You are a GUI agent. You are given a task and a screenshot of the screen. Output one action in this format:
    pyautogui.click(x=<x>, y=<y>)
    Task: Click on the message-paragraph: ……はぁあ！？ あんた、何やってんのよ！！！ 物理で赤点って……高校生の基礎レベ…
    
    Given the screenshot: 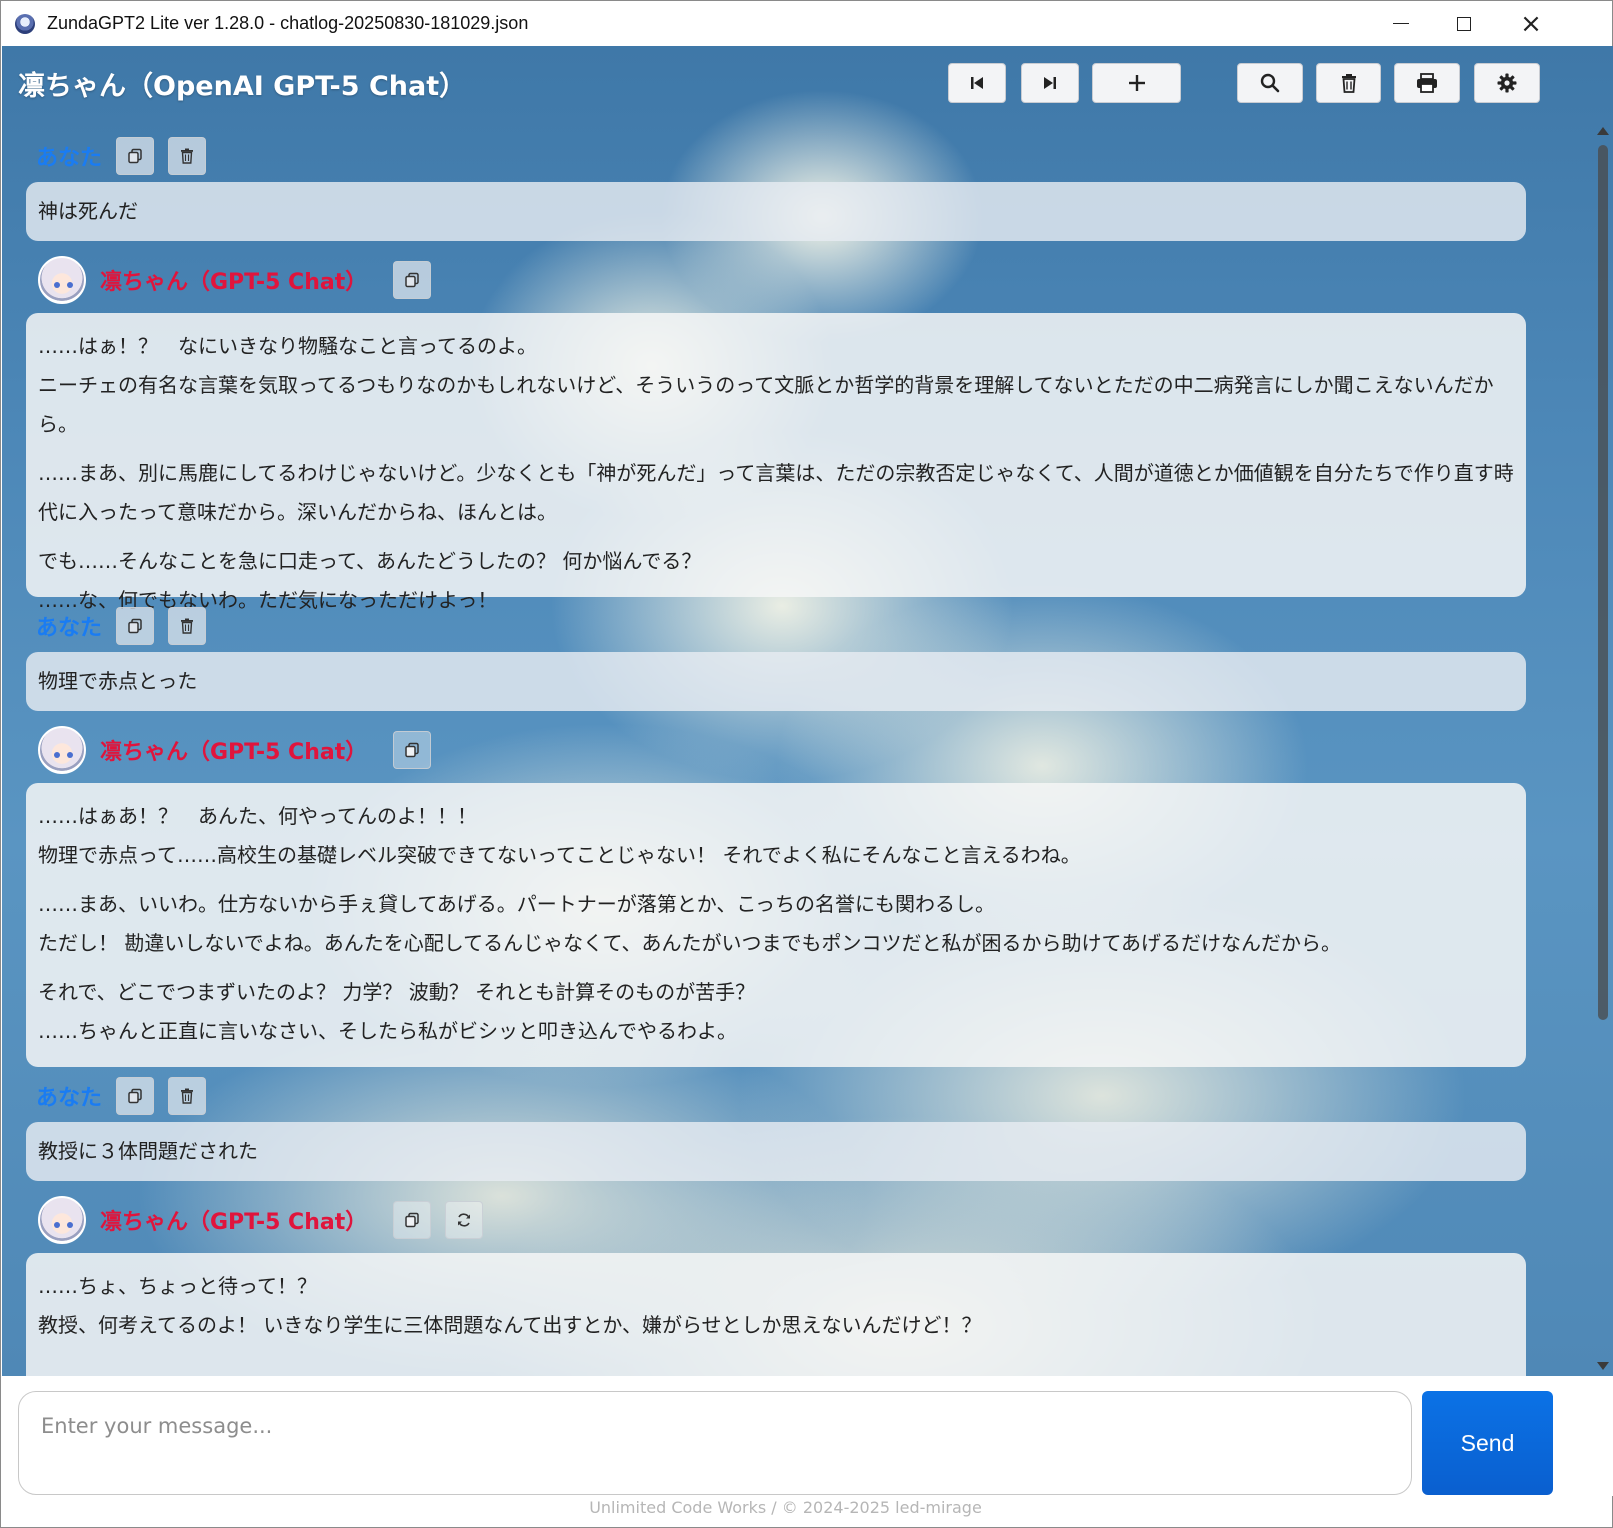 What is the action you would take?
    pyautogui.click(x=559, y=835)
    